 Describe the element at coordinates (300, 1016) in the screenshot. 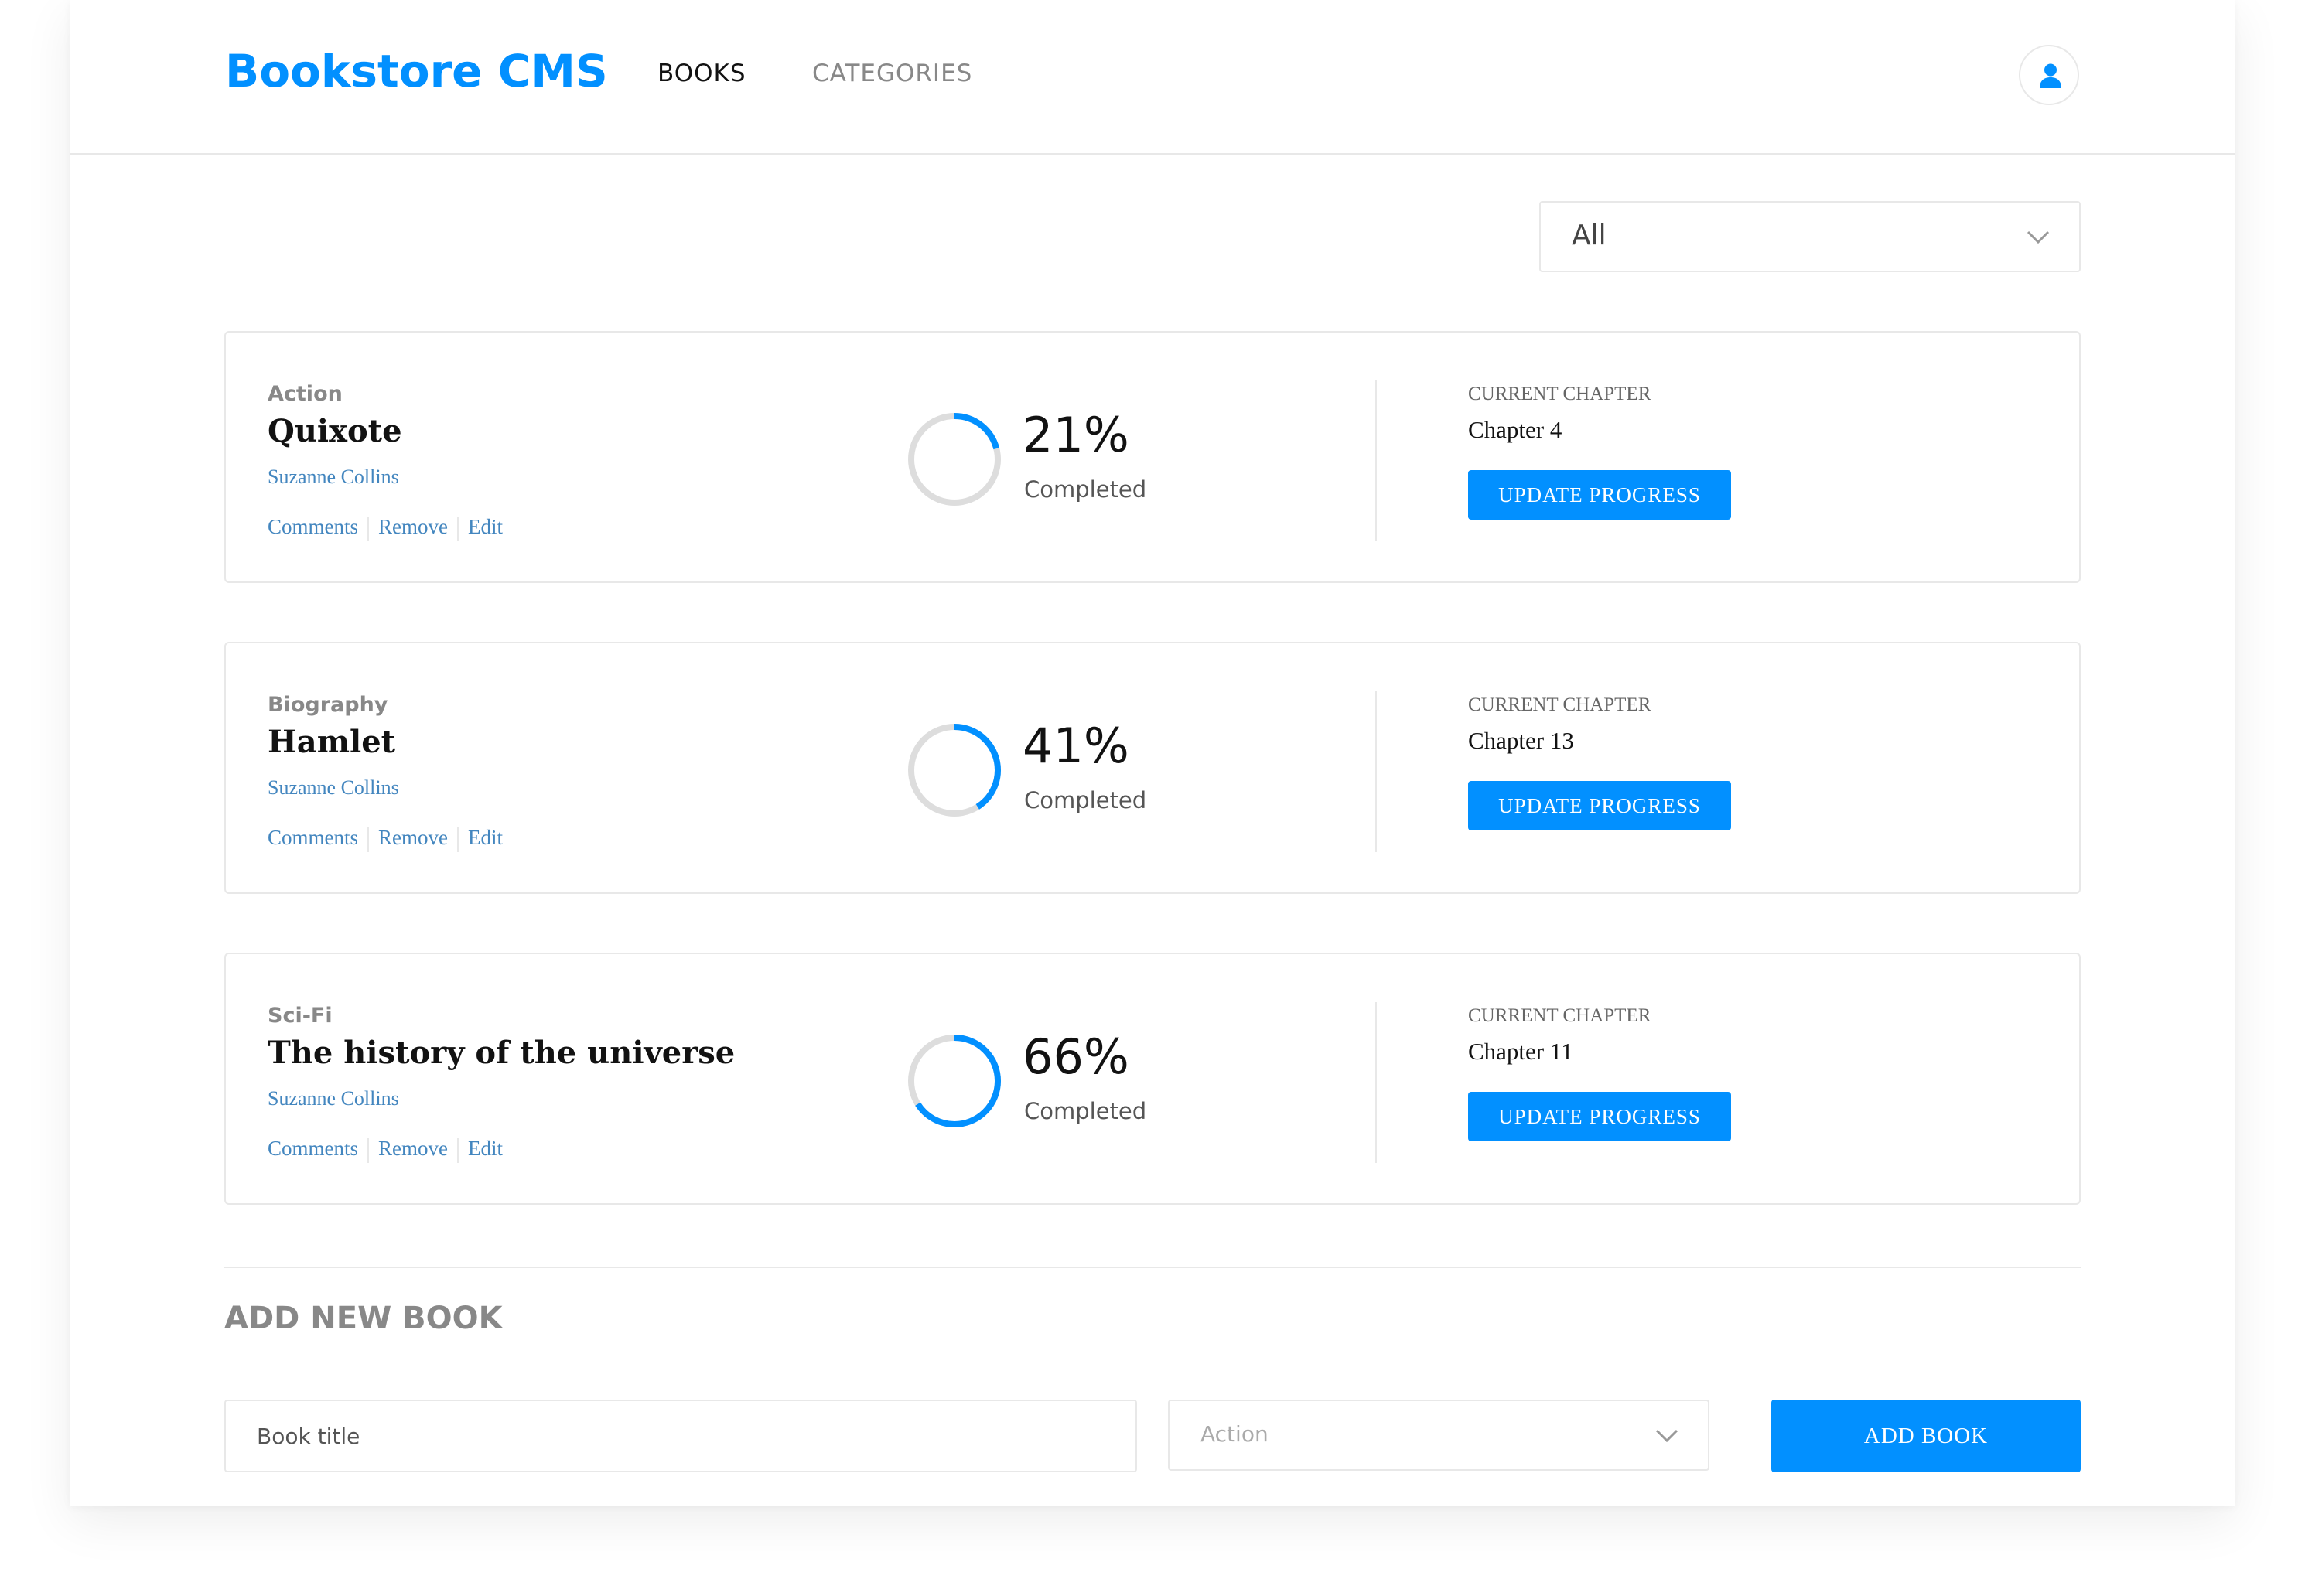

I see `book-genre: Sci-Fi` at that location.